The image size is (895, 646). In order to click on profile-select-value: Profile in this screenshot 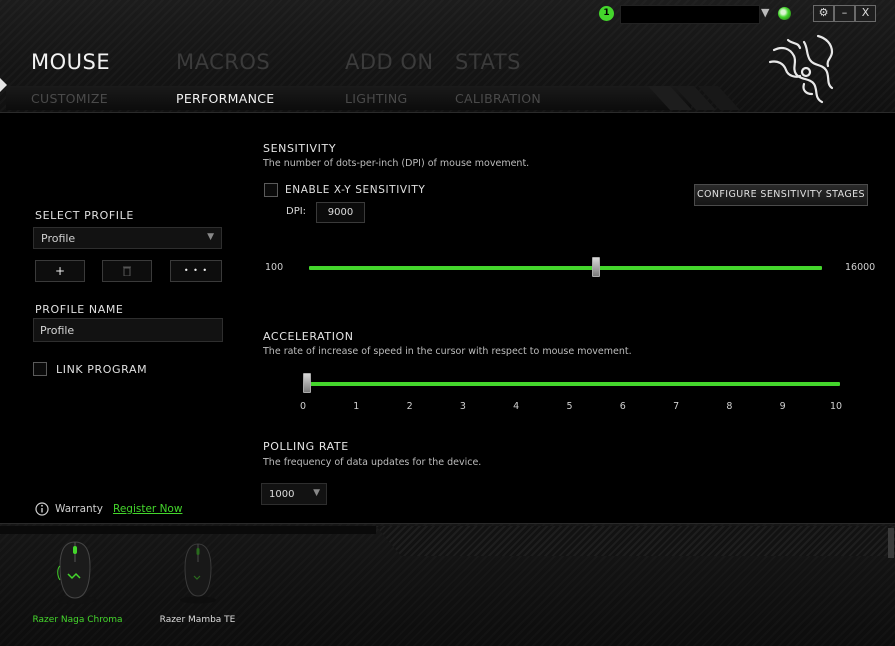, I will do `click(58, 238)`.